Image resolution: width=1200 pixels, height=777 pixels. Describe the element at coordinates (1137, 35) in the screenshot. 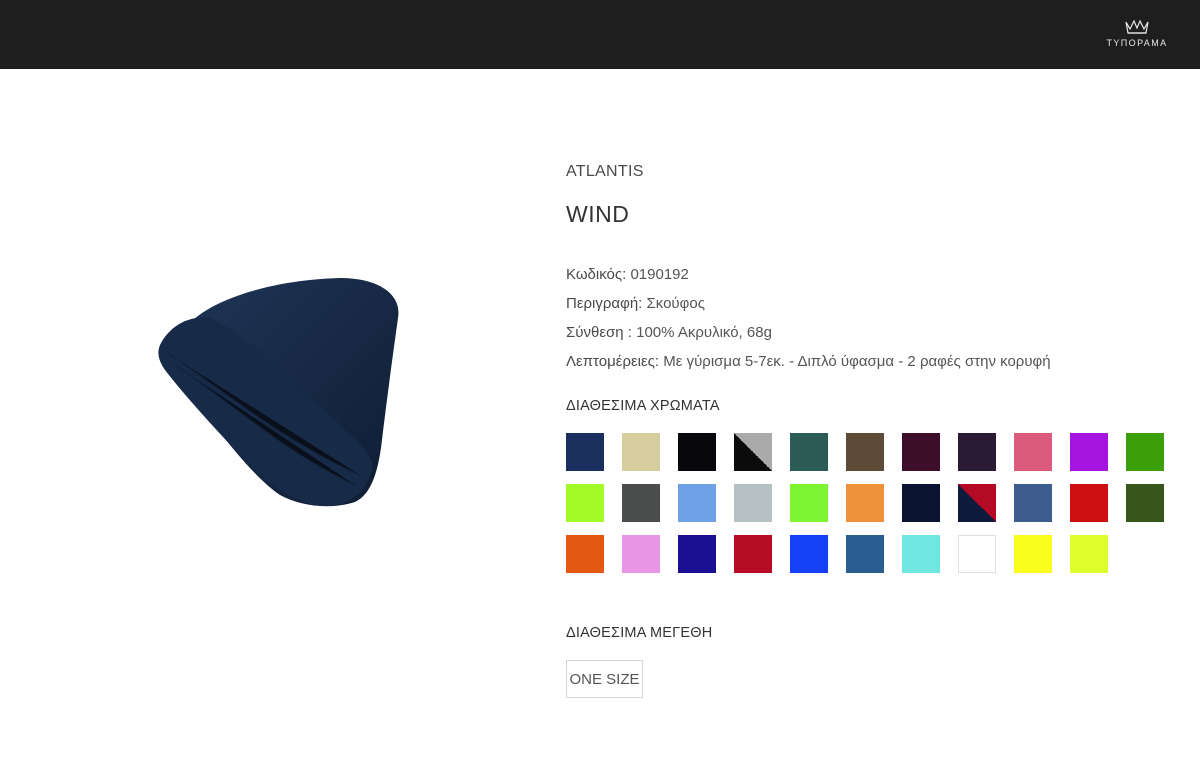

I see `logo: ΤΥΠΟΡΑΜΑ` at that location.